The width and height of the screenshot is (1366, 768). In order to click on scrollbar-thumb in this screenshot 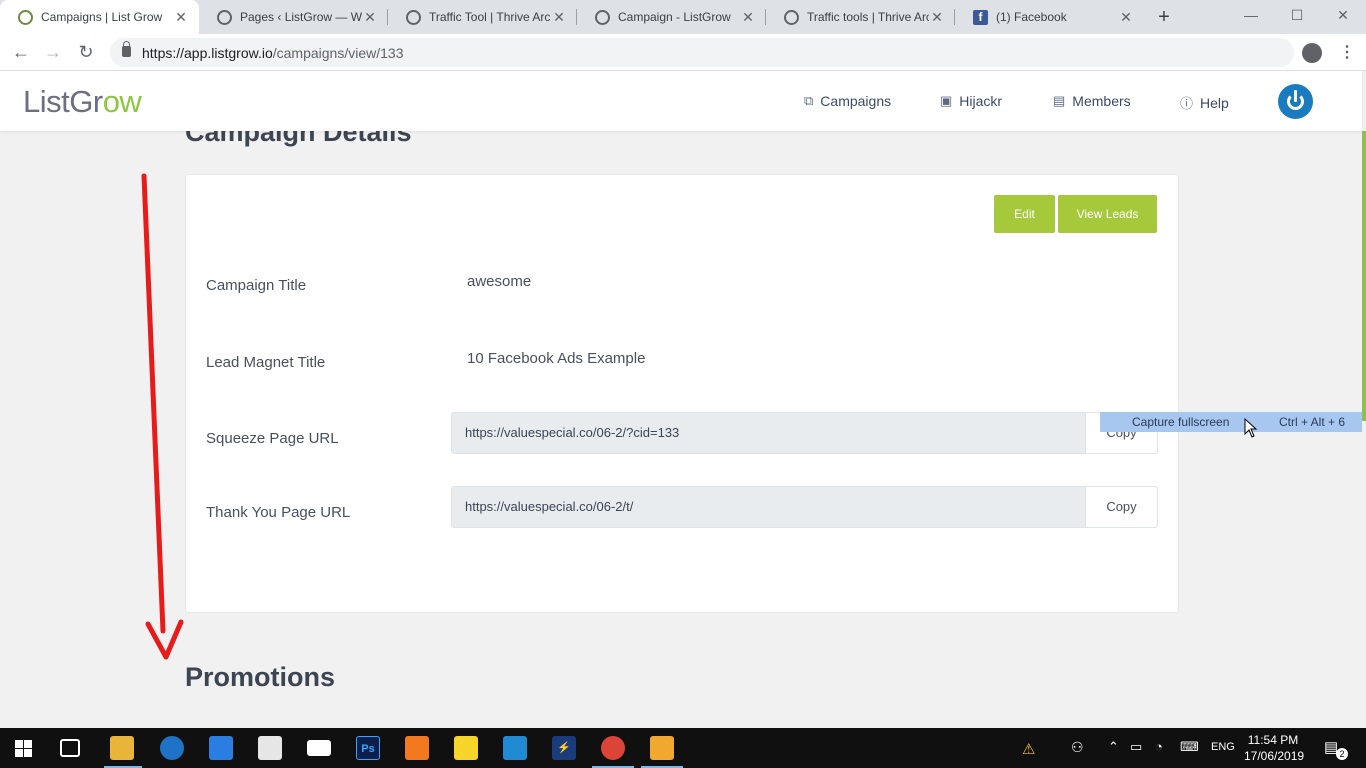, I will do `click(1364, 276)`.